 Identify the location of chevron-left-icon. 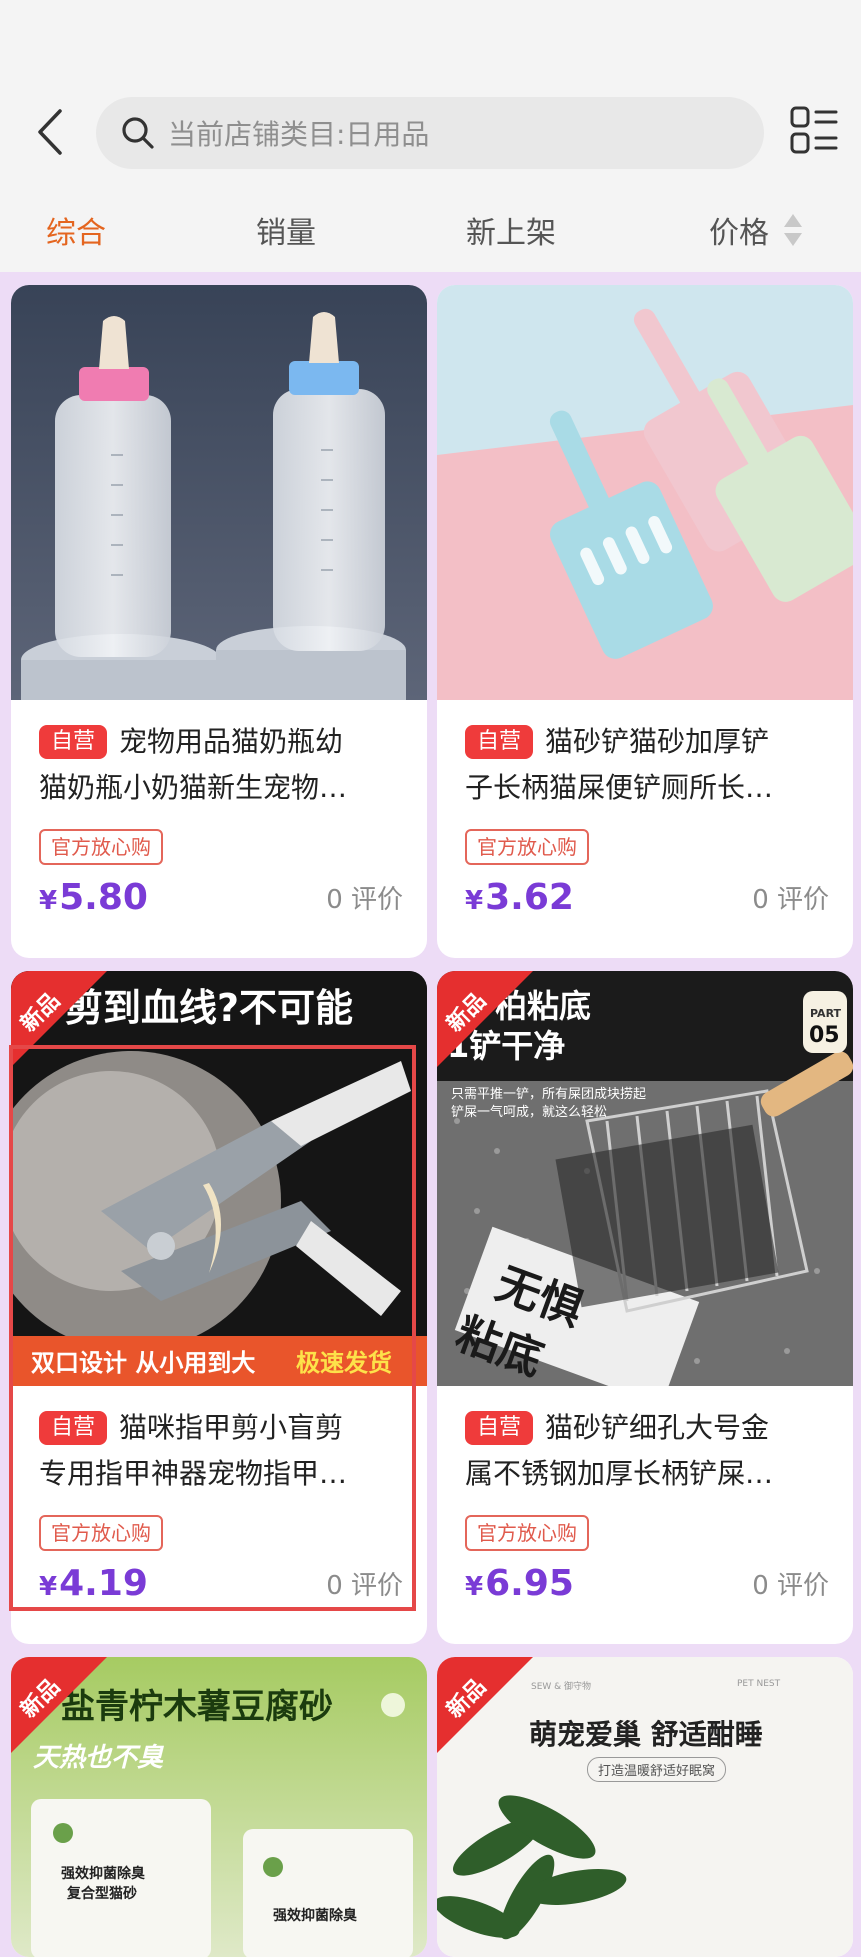
(50, 132).